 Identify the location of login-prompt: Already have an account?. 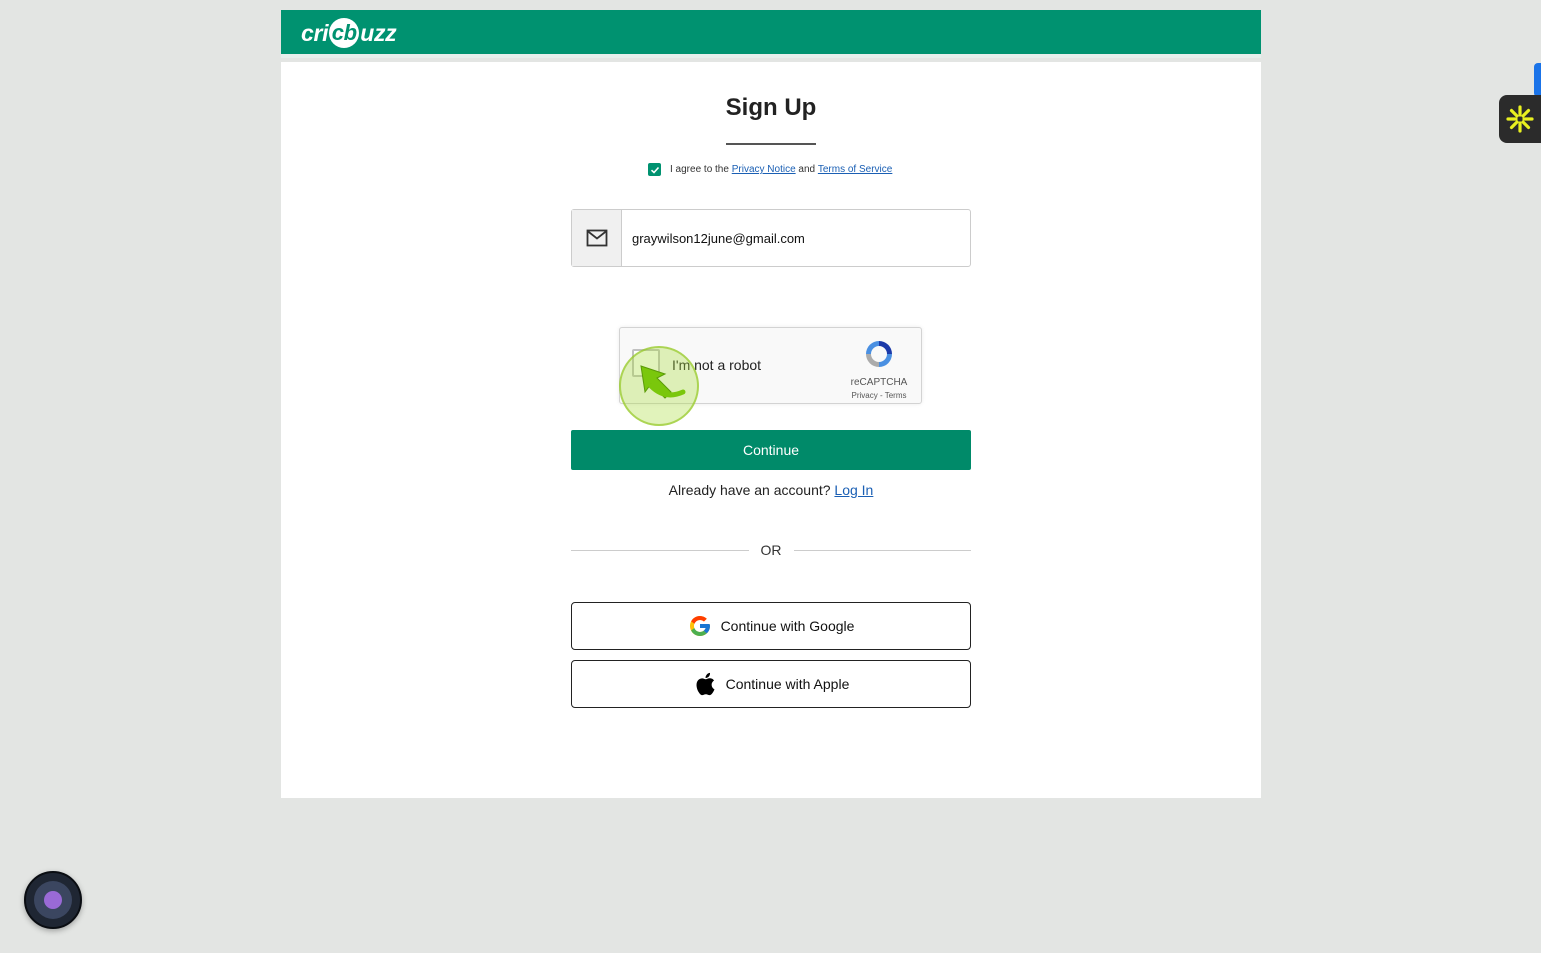
(749, 490).